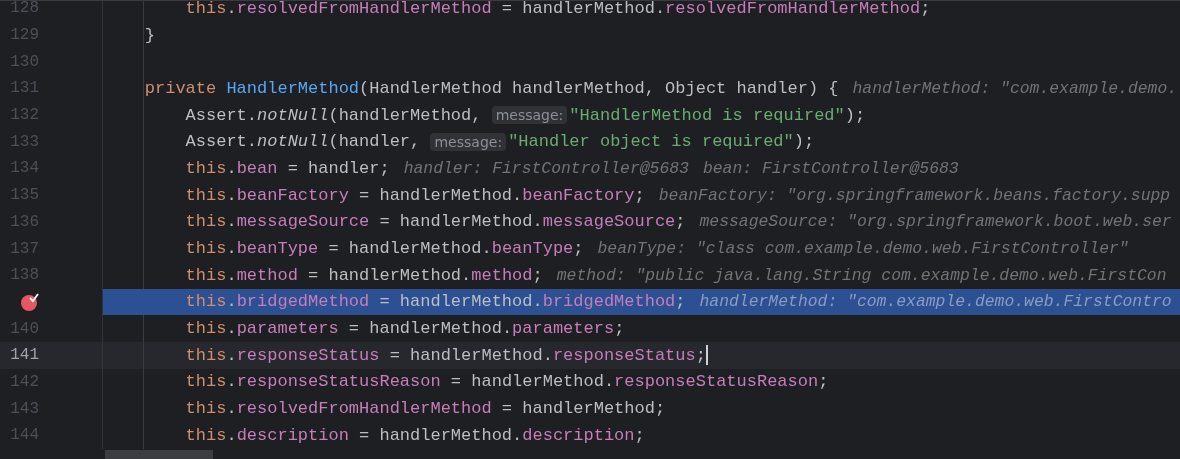  Describe the element at coordinates (180, 88) in the screenshot. I see `code-token: private` at that location.